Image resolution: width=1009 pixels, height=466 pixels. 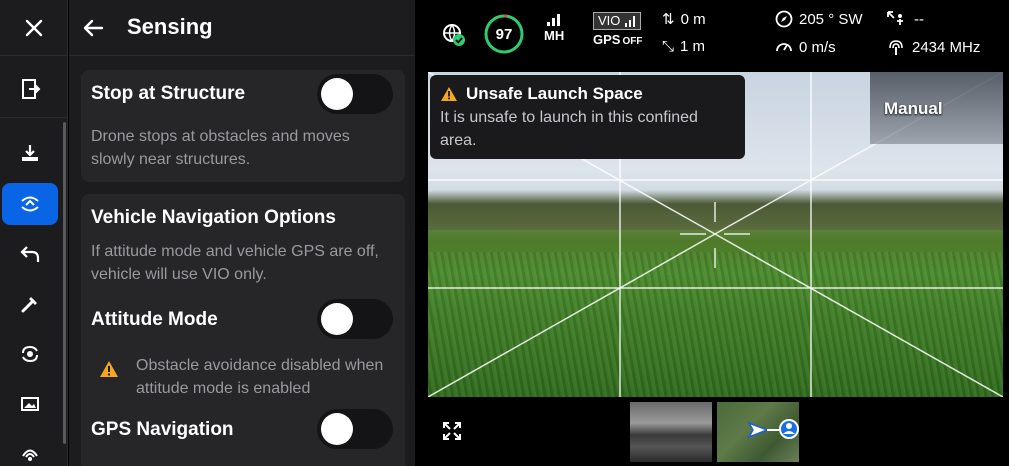 I want to click on sensing-icon, so click(x=30, y=204).